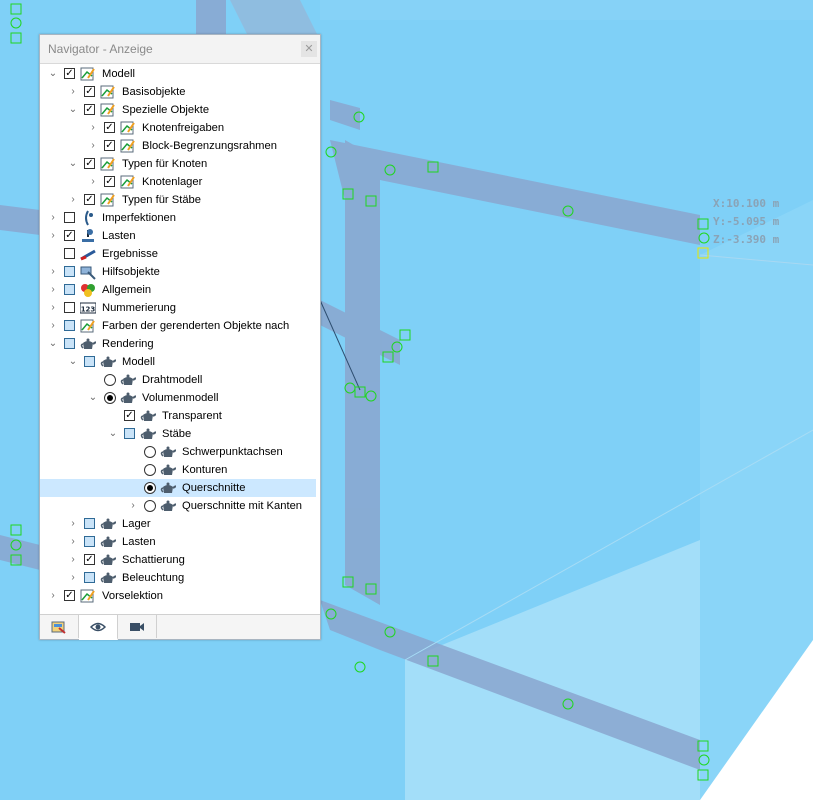  What do you see at coordinates (178, 542) in the screenshot?
I see `tree-item: › Lasten` at bounding box center [178, 542].